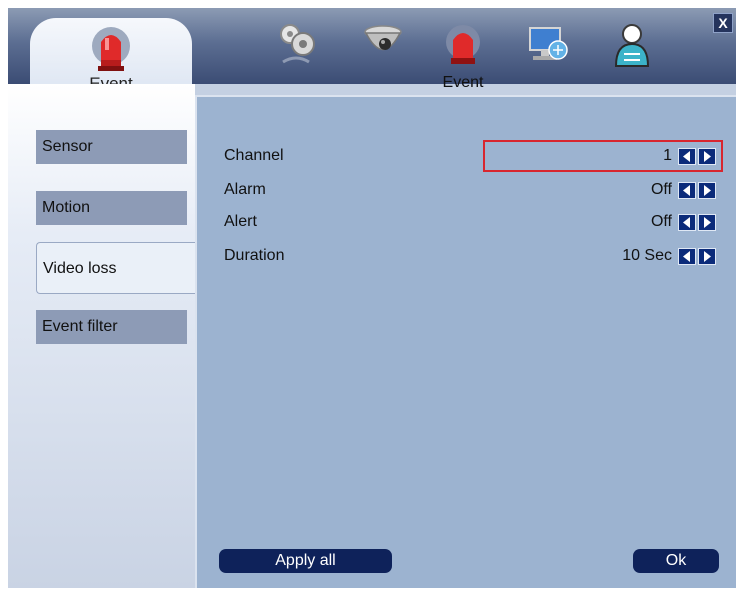  I want to click on network-icon, so click(548, 51).